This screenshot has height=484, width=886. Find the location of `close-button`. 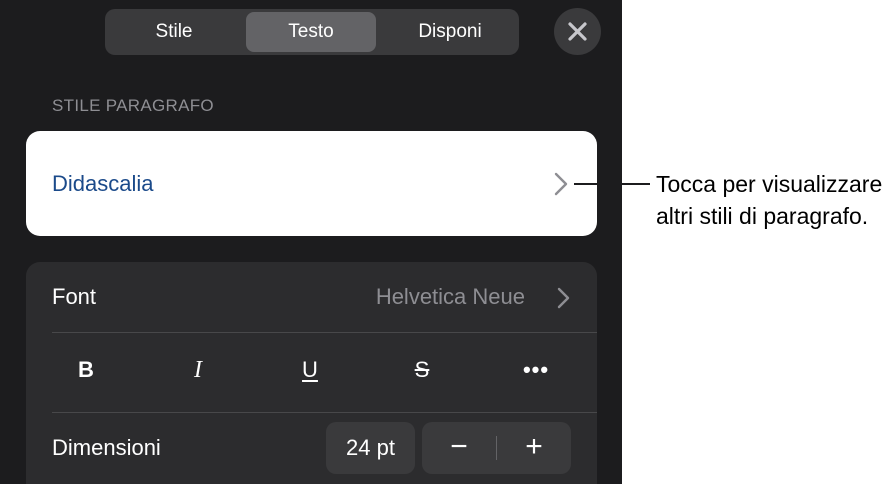

close-button is located at coordinates (577, 31).